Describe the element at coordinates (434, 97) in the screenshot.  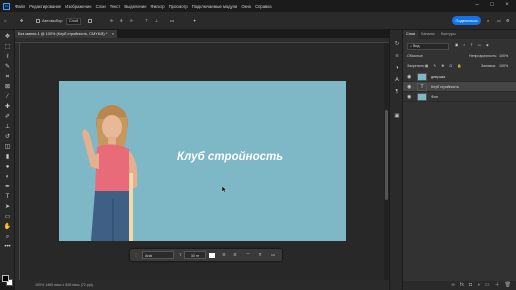
I see `layer-name: Фон` at that location.